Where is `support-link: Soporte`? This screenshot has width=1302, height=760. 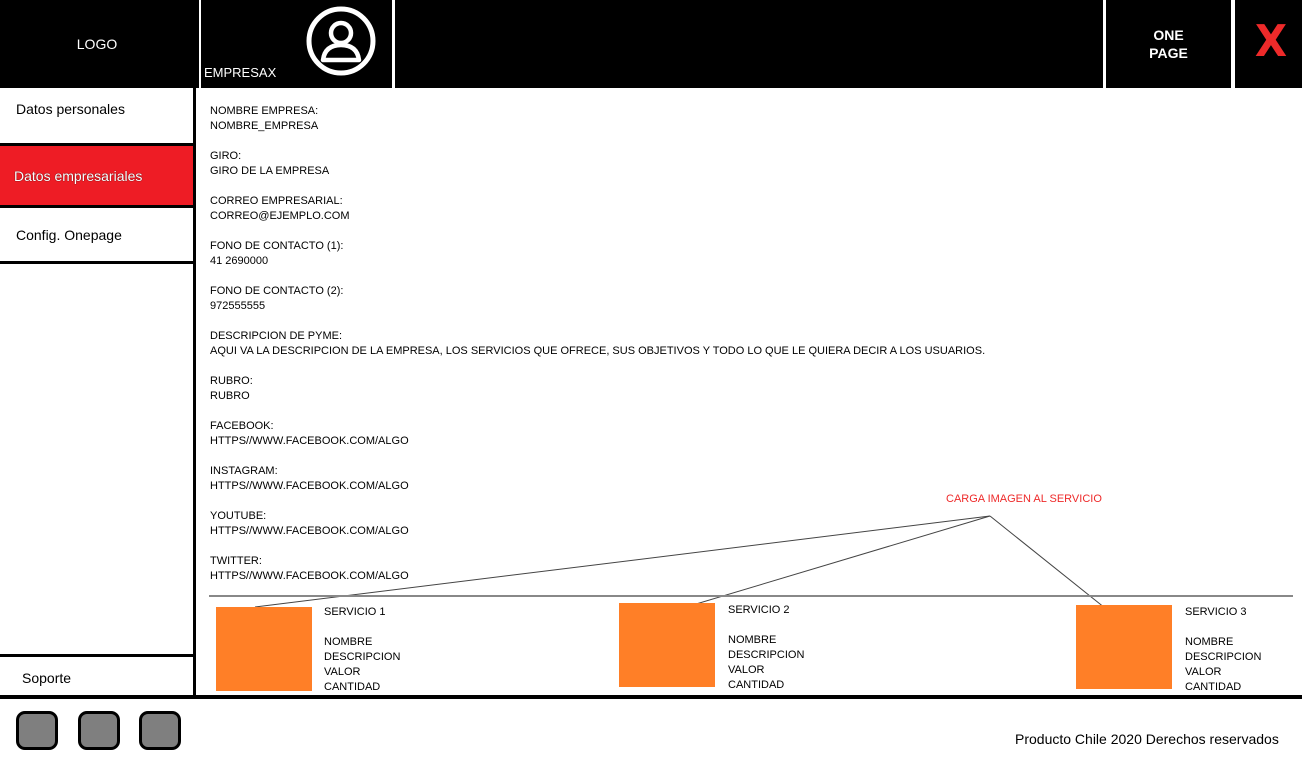
support-link: Soporte is located at coordinates (46, 678).